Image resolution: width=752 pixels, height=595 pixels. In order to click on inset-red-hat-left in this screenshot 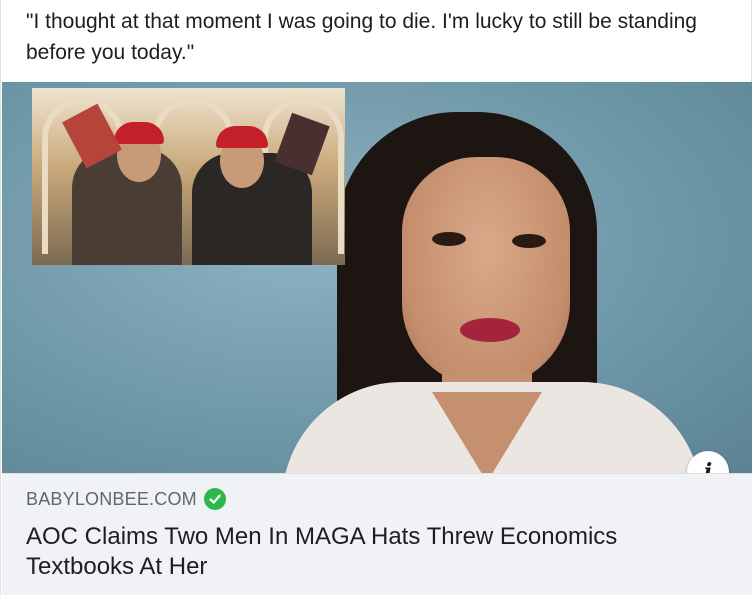, I will do `click(139, 133)`.